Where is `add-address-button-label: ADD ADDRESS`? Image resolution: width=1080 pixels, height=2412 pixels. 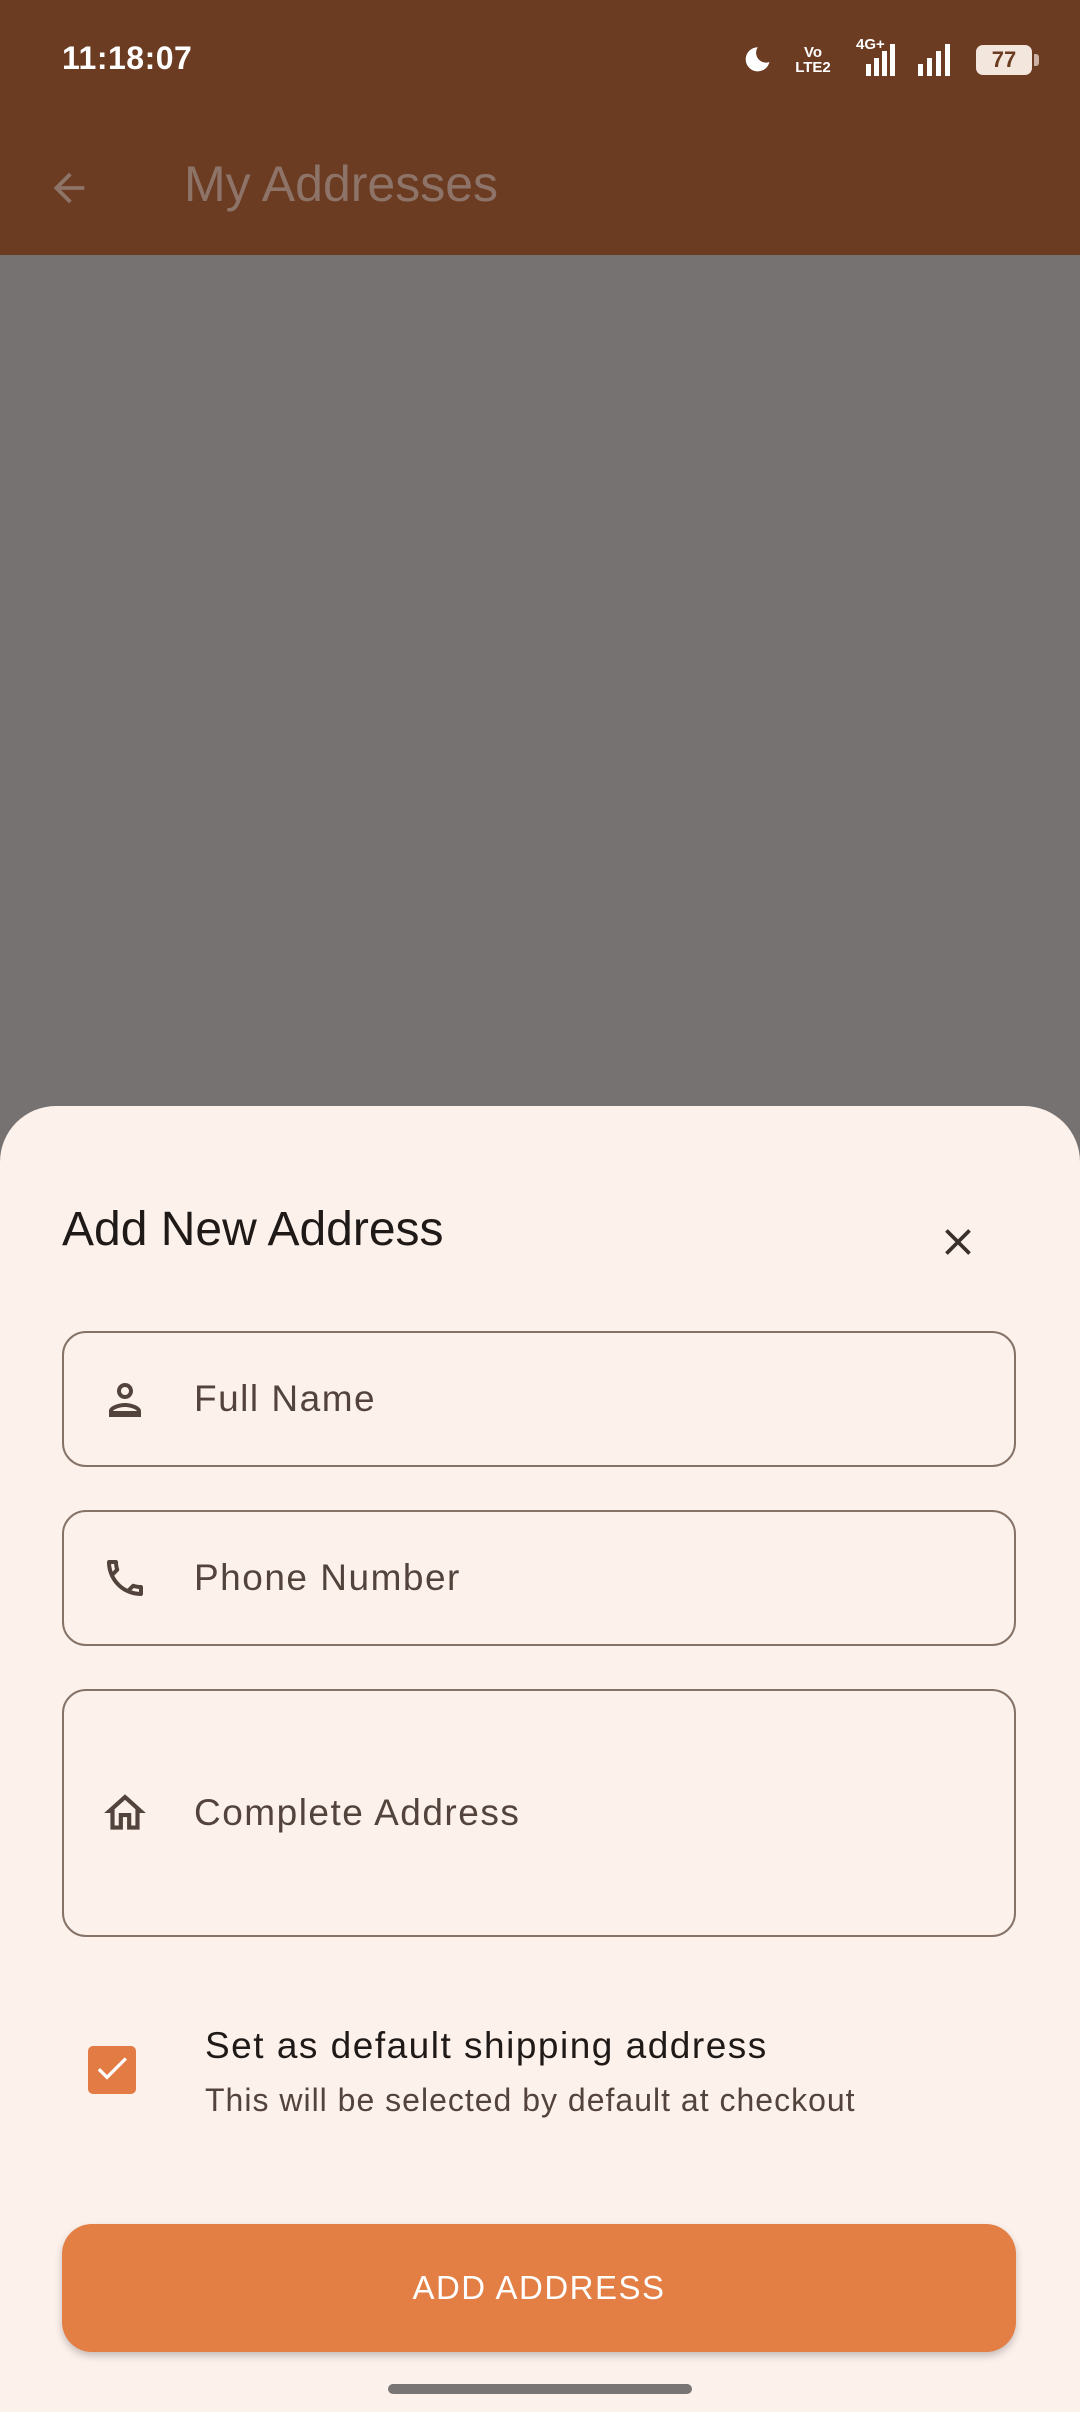 add-address-button-label: ADD ADDRESS is located at coordinates (539, 2287).